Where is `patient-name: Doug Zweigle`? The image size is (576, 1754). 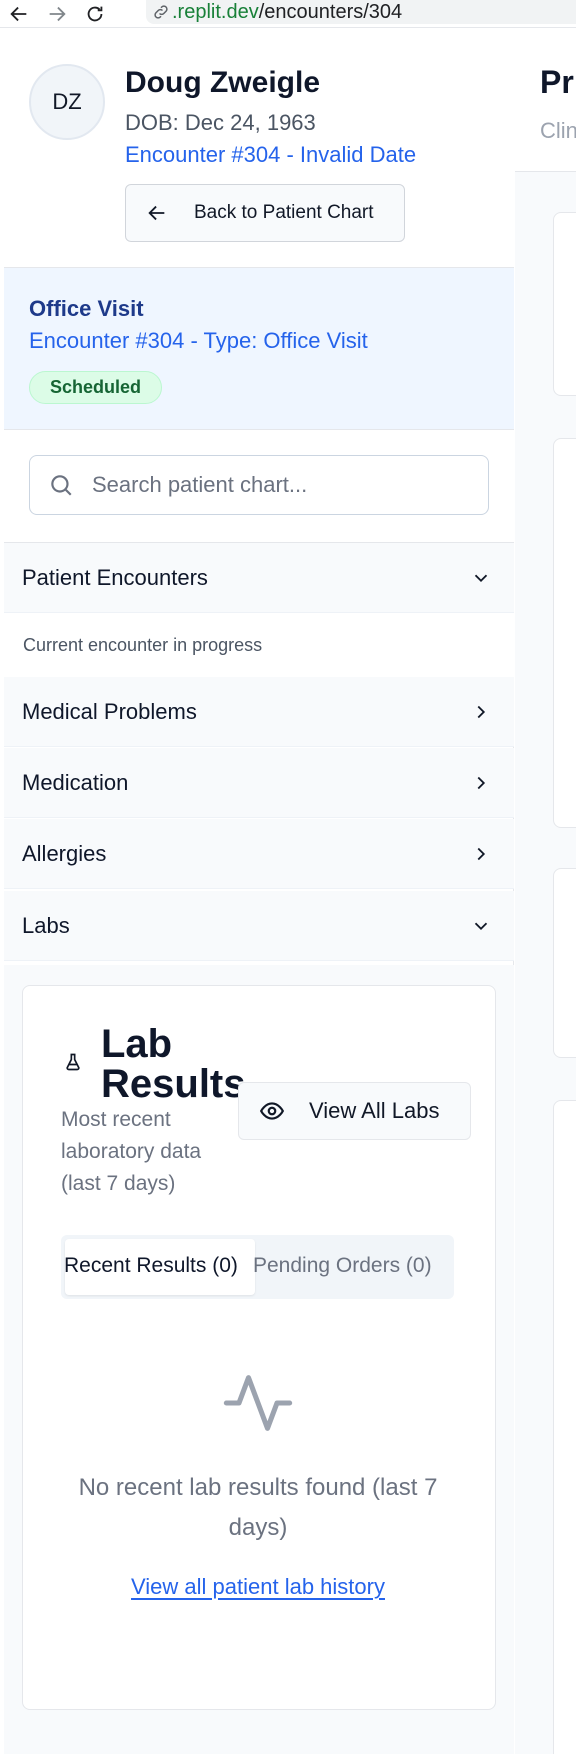
patient-name: Doug Zweigle is located at coordinates (222, 82).